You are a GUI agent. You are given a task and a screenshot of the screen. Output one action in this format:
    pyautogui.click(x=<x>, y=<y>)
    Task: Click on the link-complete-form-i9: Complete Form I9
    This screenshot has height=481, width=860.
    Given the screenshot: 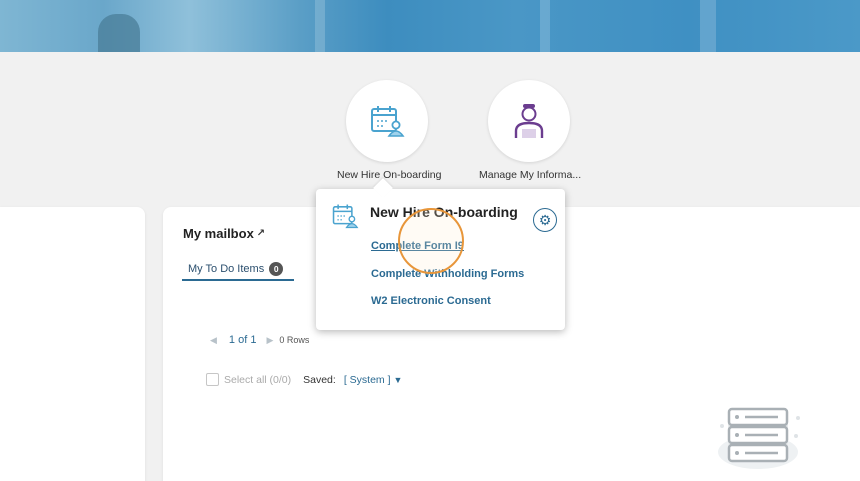 What is the action you would take?
    pyautogui.click(x=417, y=246)
    